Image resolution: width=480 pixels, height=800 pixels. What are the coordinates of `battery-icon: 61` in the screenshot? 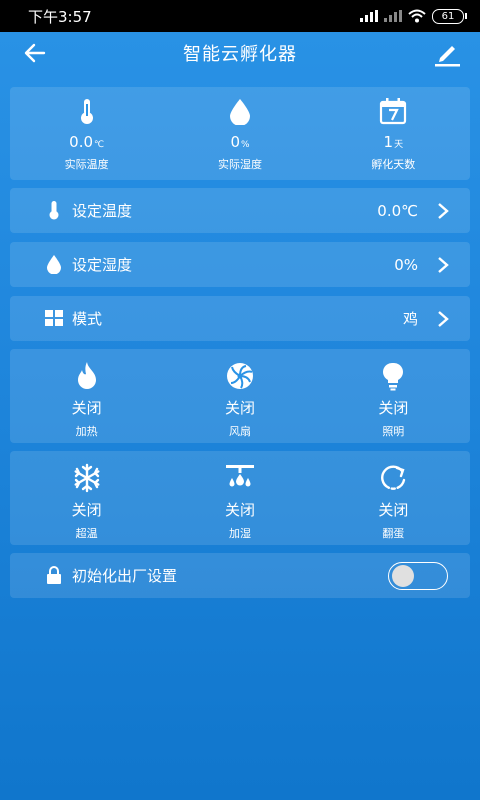 It's located at (449, 16).